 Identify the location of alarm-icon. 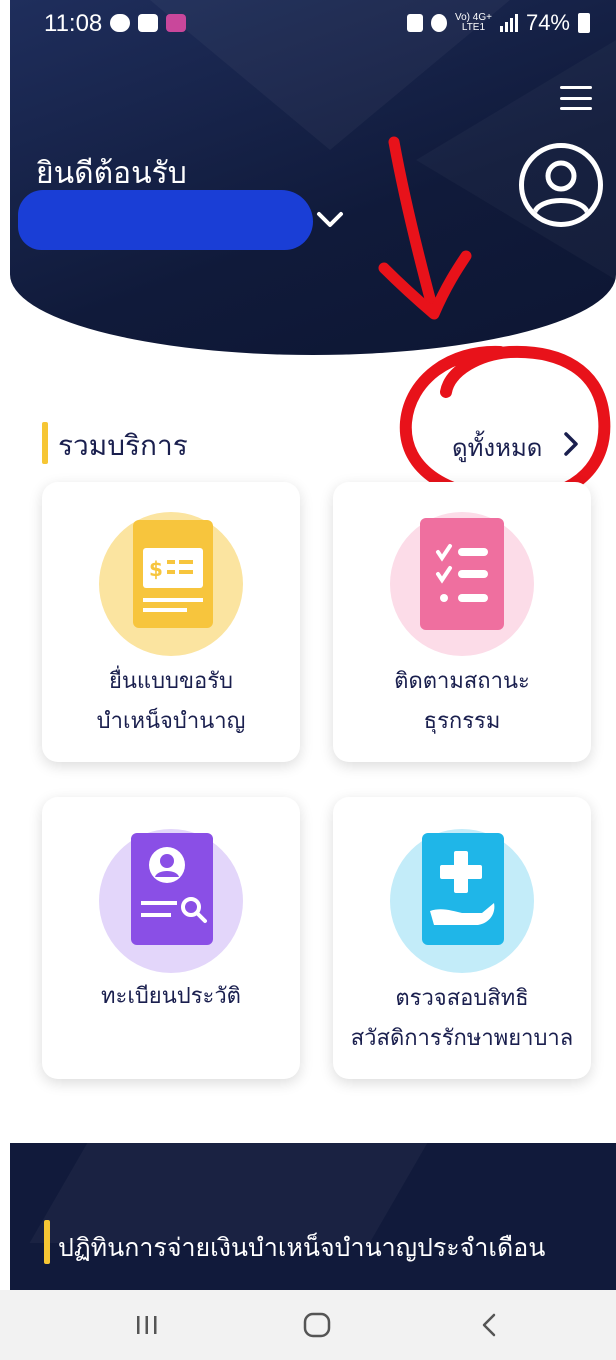
(438, 23).